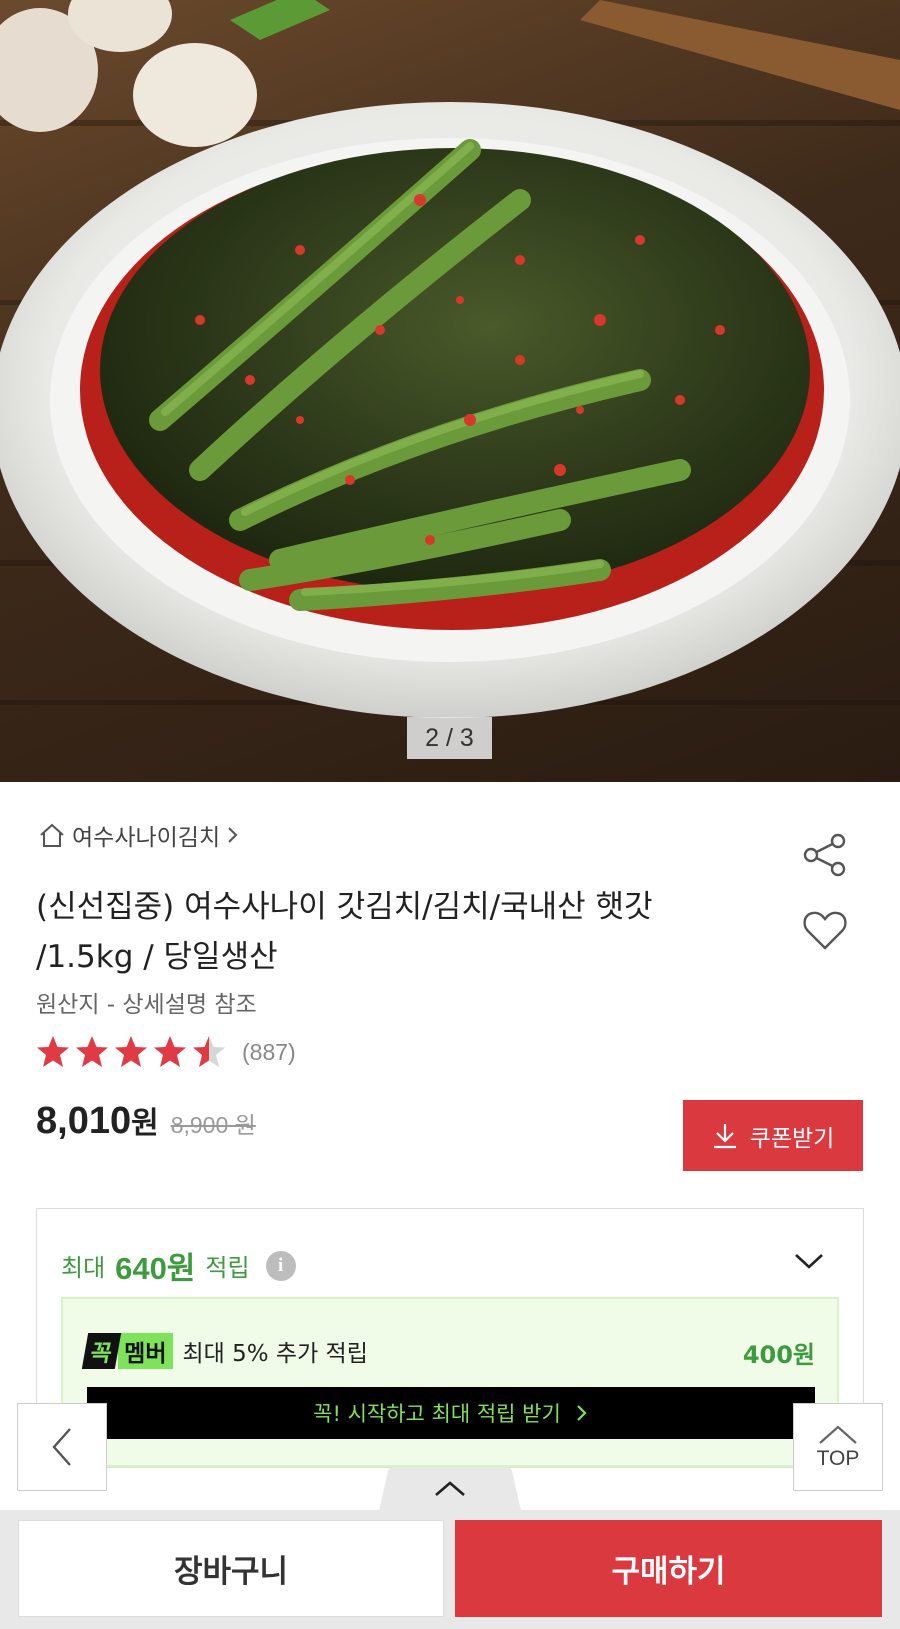  What do you see at coordinates (838, 1434) in the screenshot?
I see `chevron-up-icon` at bounding box center [838, 1434].